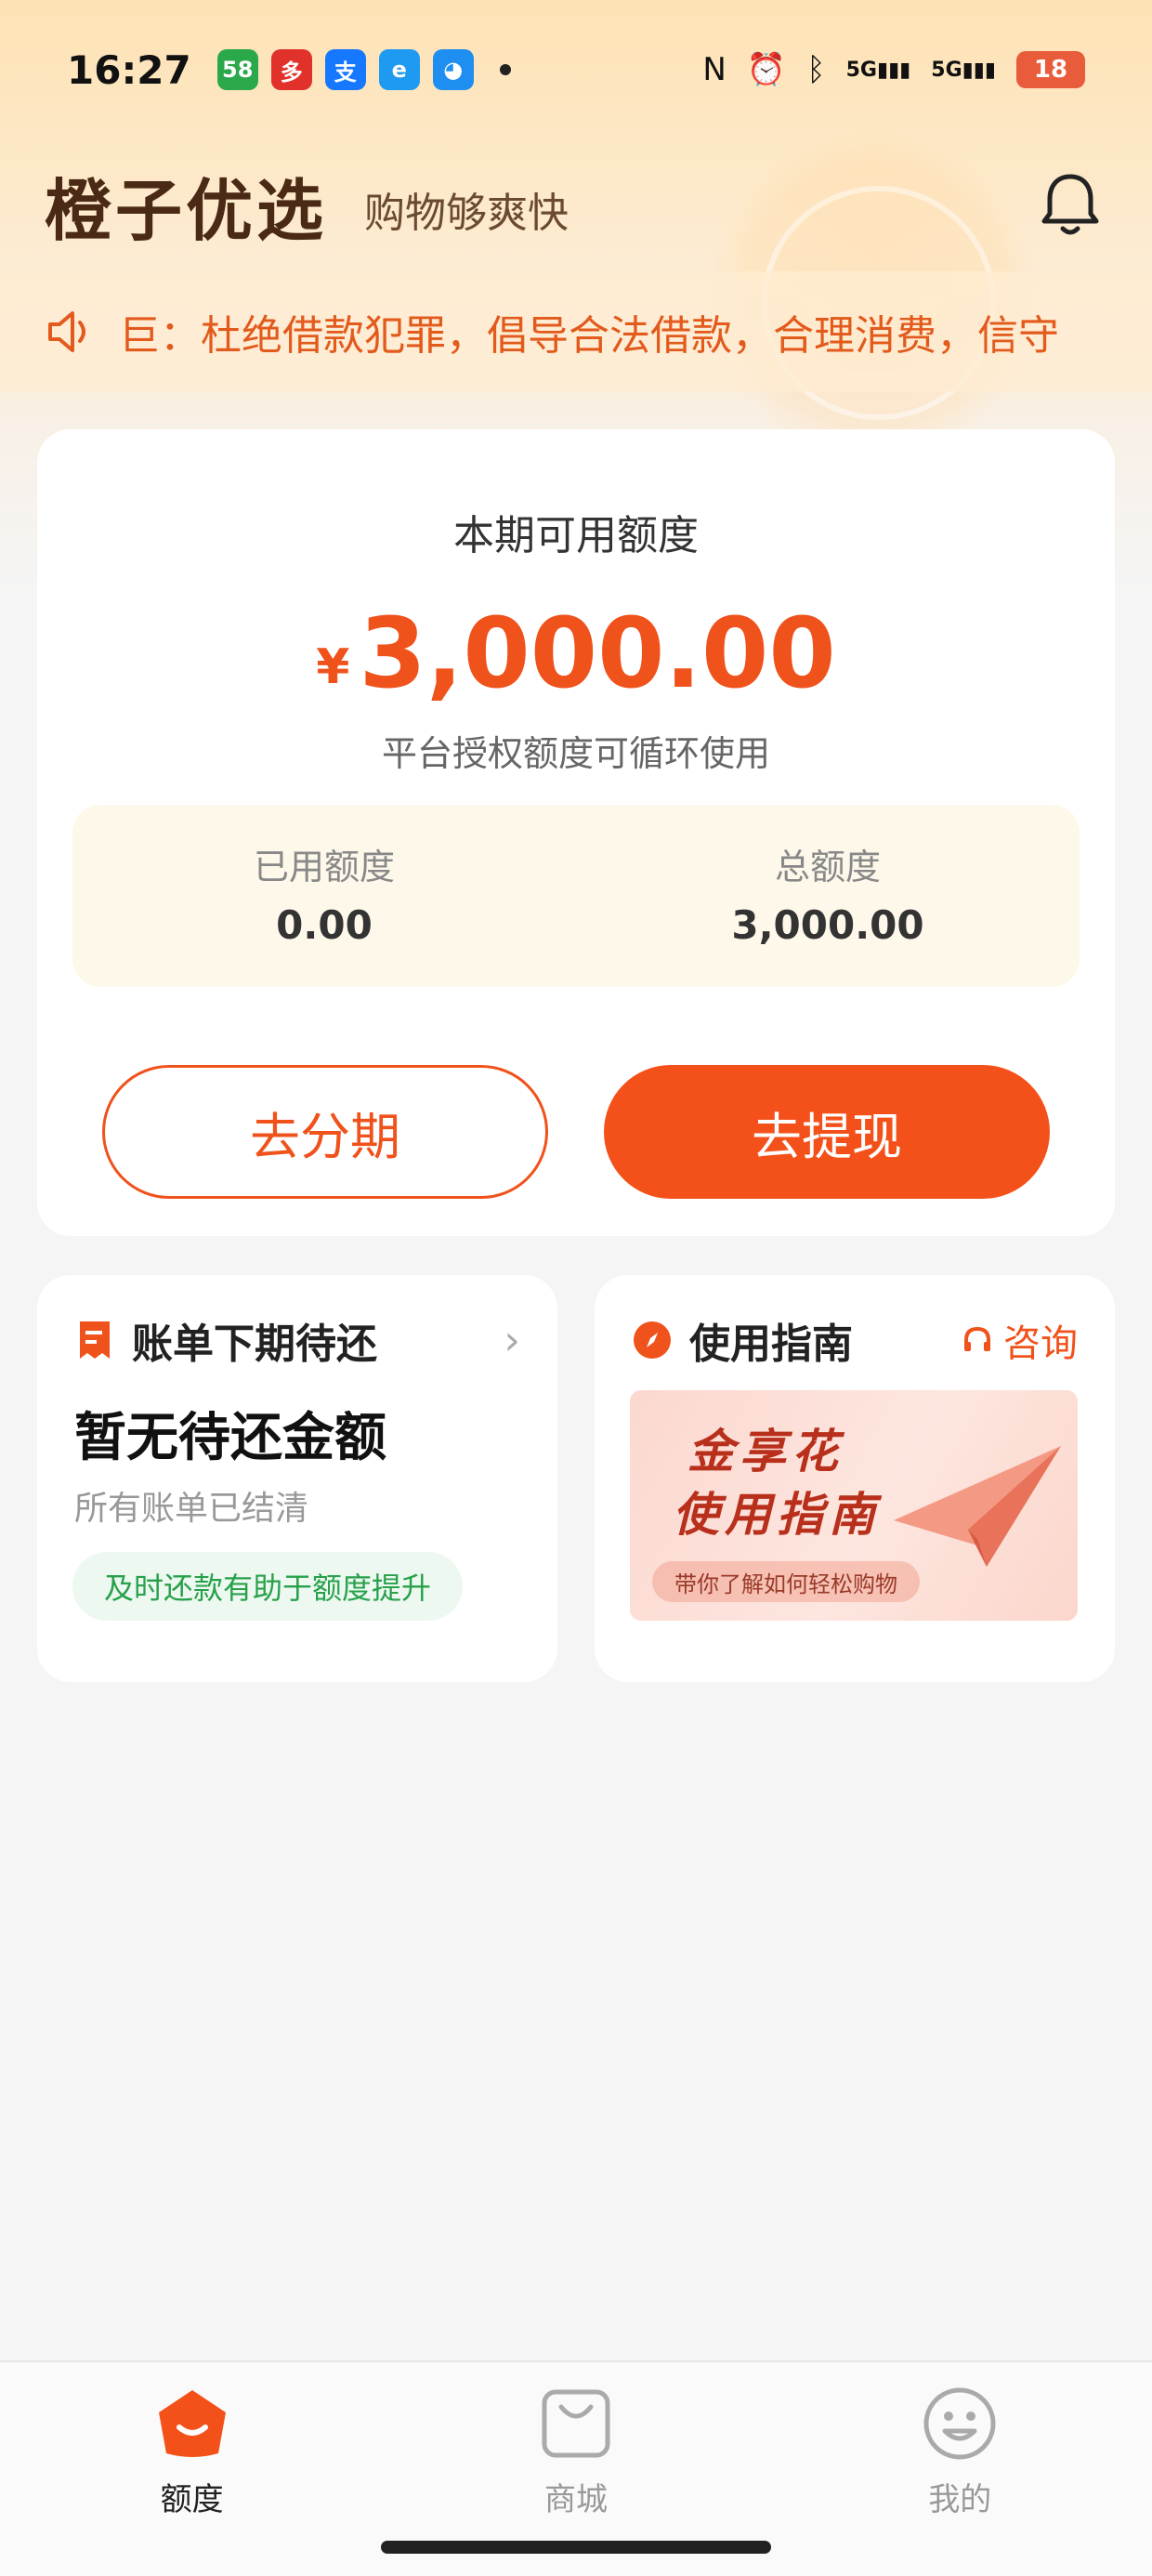 The width and height of the screenshot is (1152, 2576). What do you see at coordinates (345, 69) in the screenshot?
I see `alipay-app-icon: 支` at bounding box center [345, 69].